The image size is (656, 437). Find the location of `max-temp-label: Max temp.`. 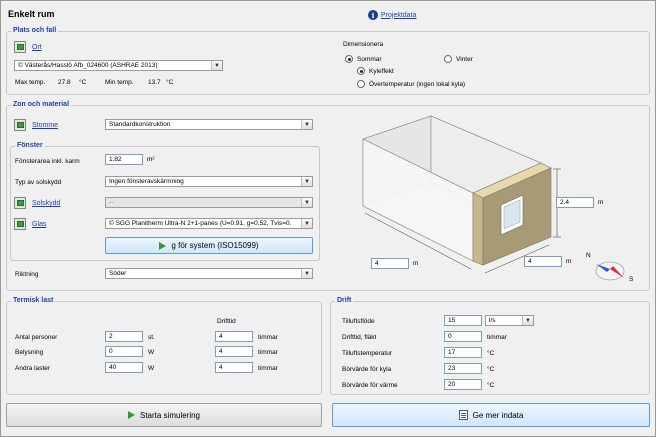

max-temp-label: Max temp. is located at coordinates (30, 82).